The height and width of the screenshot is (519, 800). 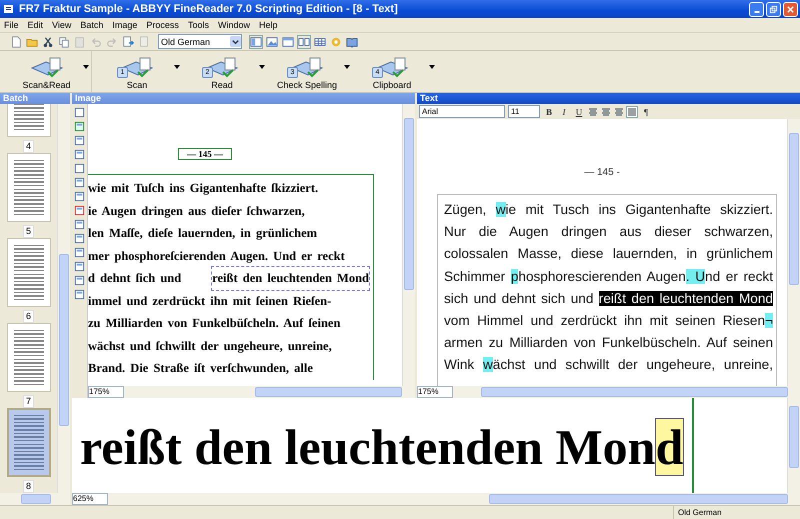 What do you see at coordinates (92, 25) in the screenshot?
I see `menu-item: Batch` at bounding box center [92, 25].